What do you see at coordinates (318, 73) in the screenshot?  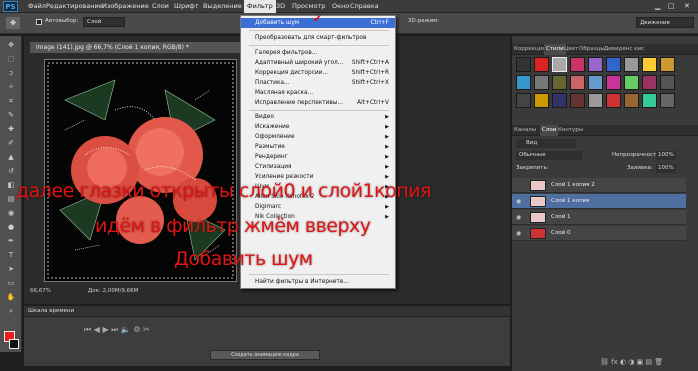 I see `menu-item-lens-correction: Коррекция дисторсии... Shift+Ctrl+R` at bounding box center [318, 73].